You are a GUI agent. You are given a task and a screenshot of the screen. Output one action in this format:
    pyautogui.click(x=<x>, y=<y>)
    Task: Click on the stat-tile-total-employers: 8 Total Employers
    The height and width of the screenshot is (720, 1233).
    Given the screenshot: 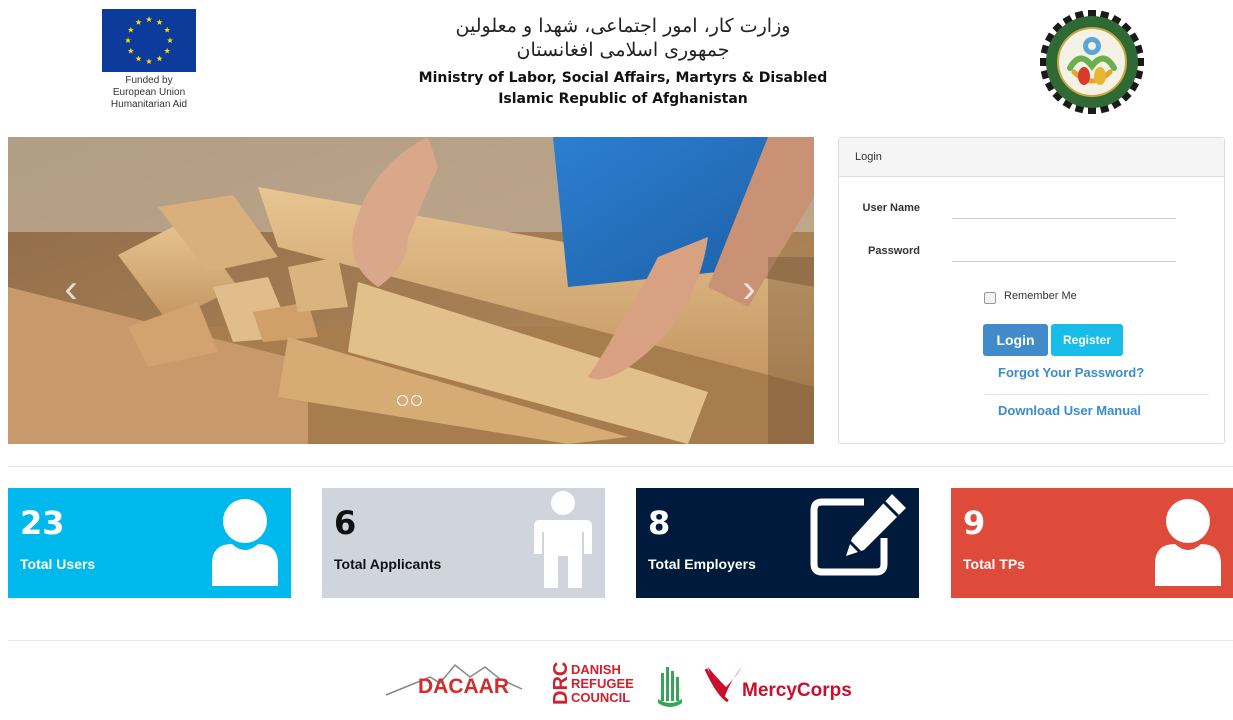 What is the action you would take?
    pyautogui.click(x=777, y=543)
    